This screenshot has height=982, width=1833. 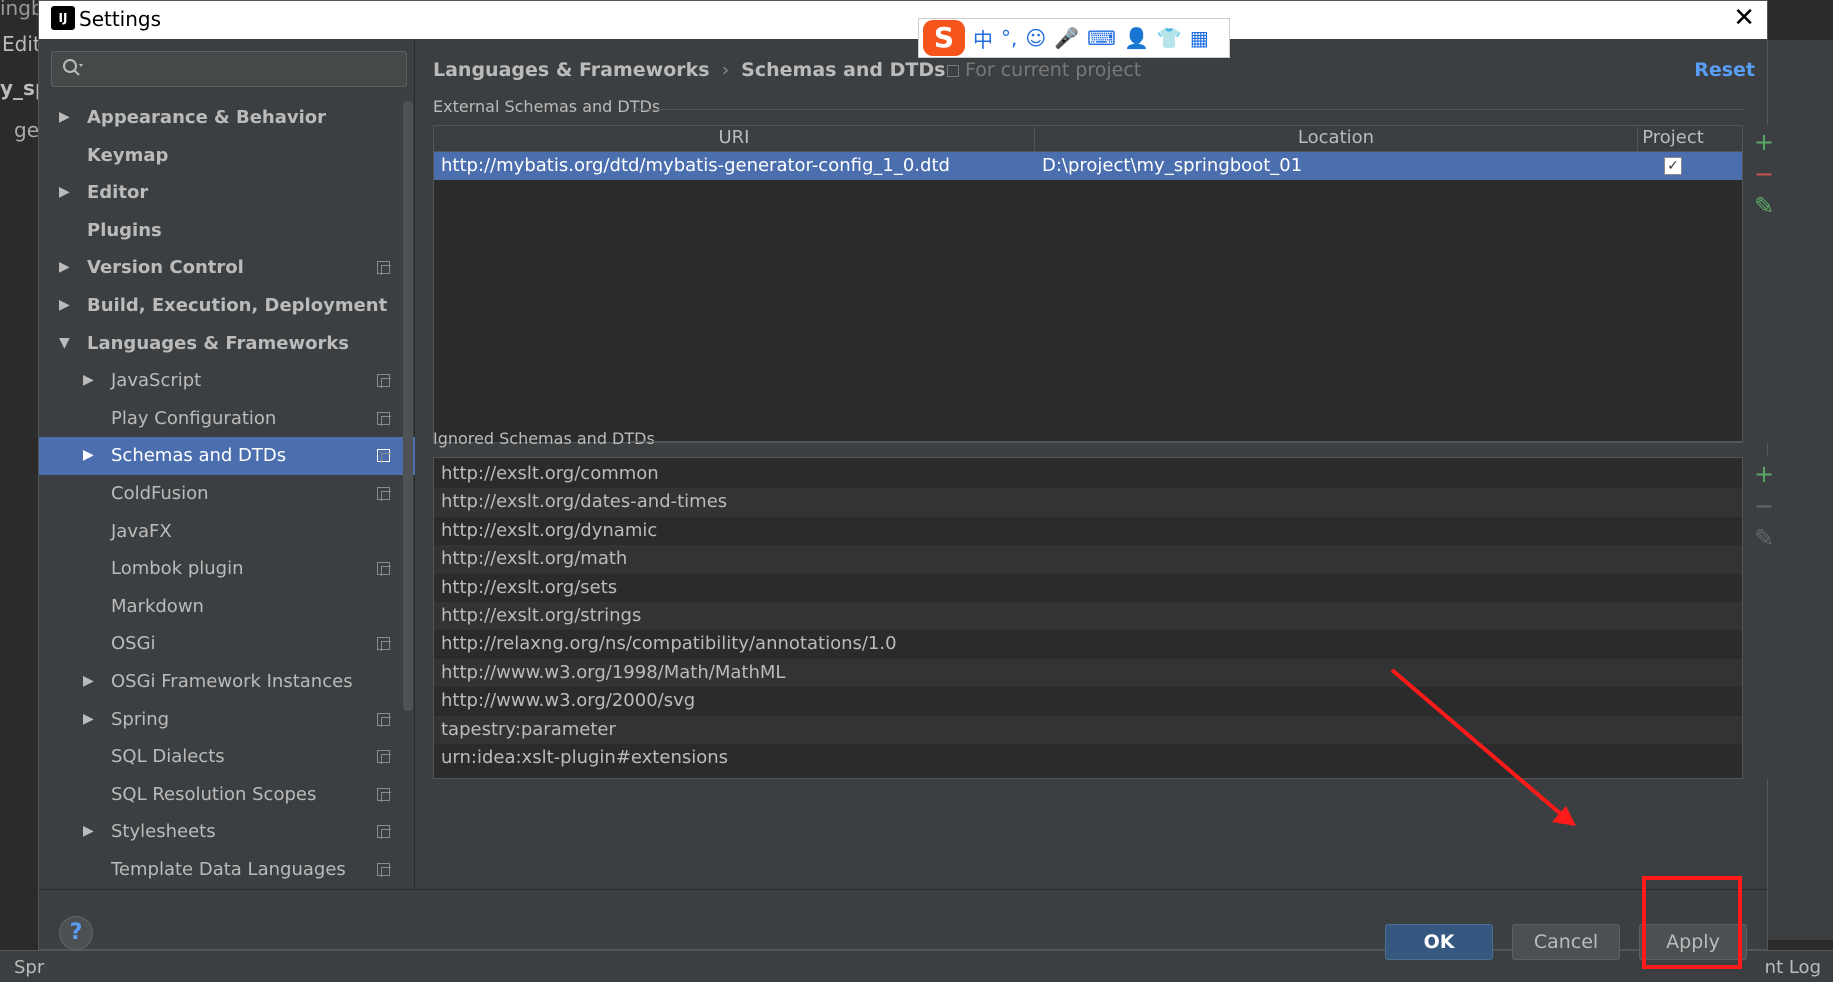 I want to click on cancel-button: Cancel, so click(x=1566, y=942).